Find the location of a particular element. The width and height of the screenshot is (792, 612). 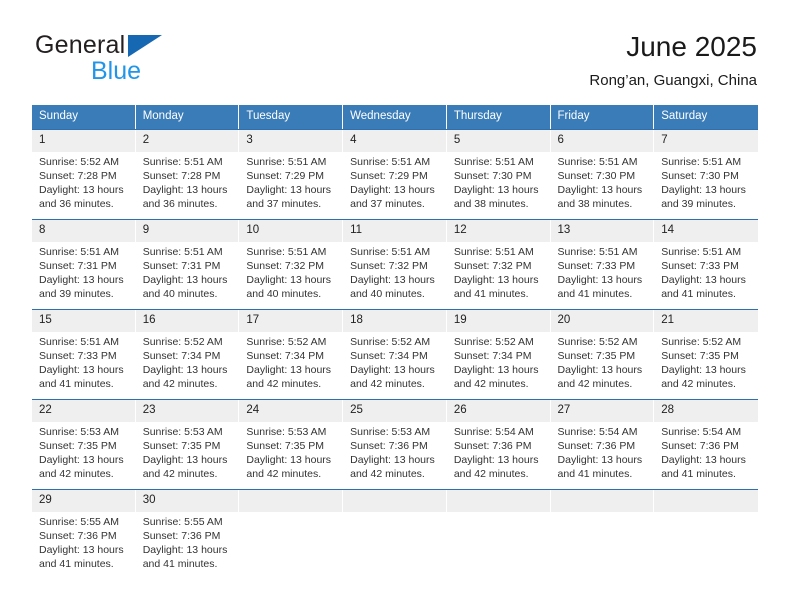

page-title: June 2025 is located at coordinates (691, 46).